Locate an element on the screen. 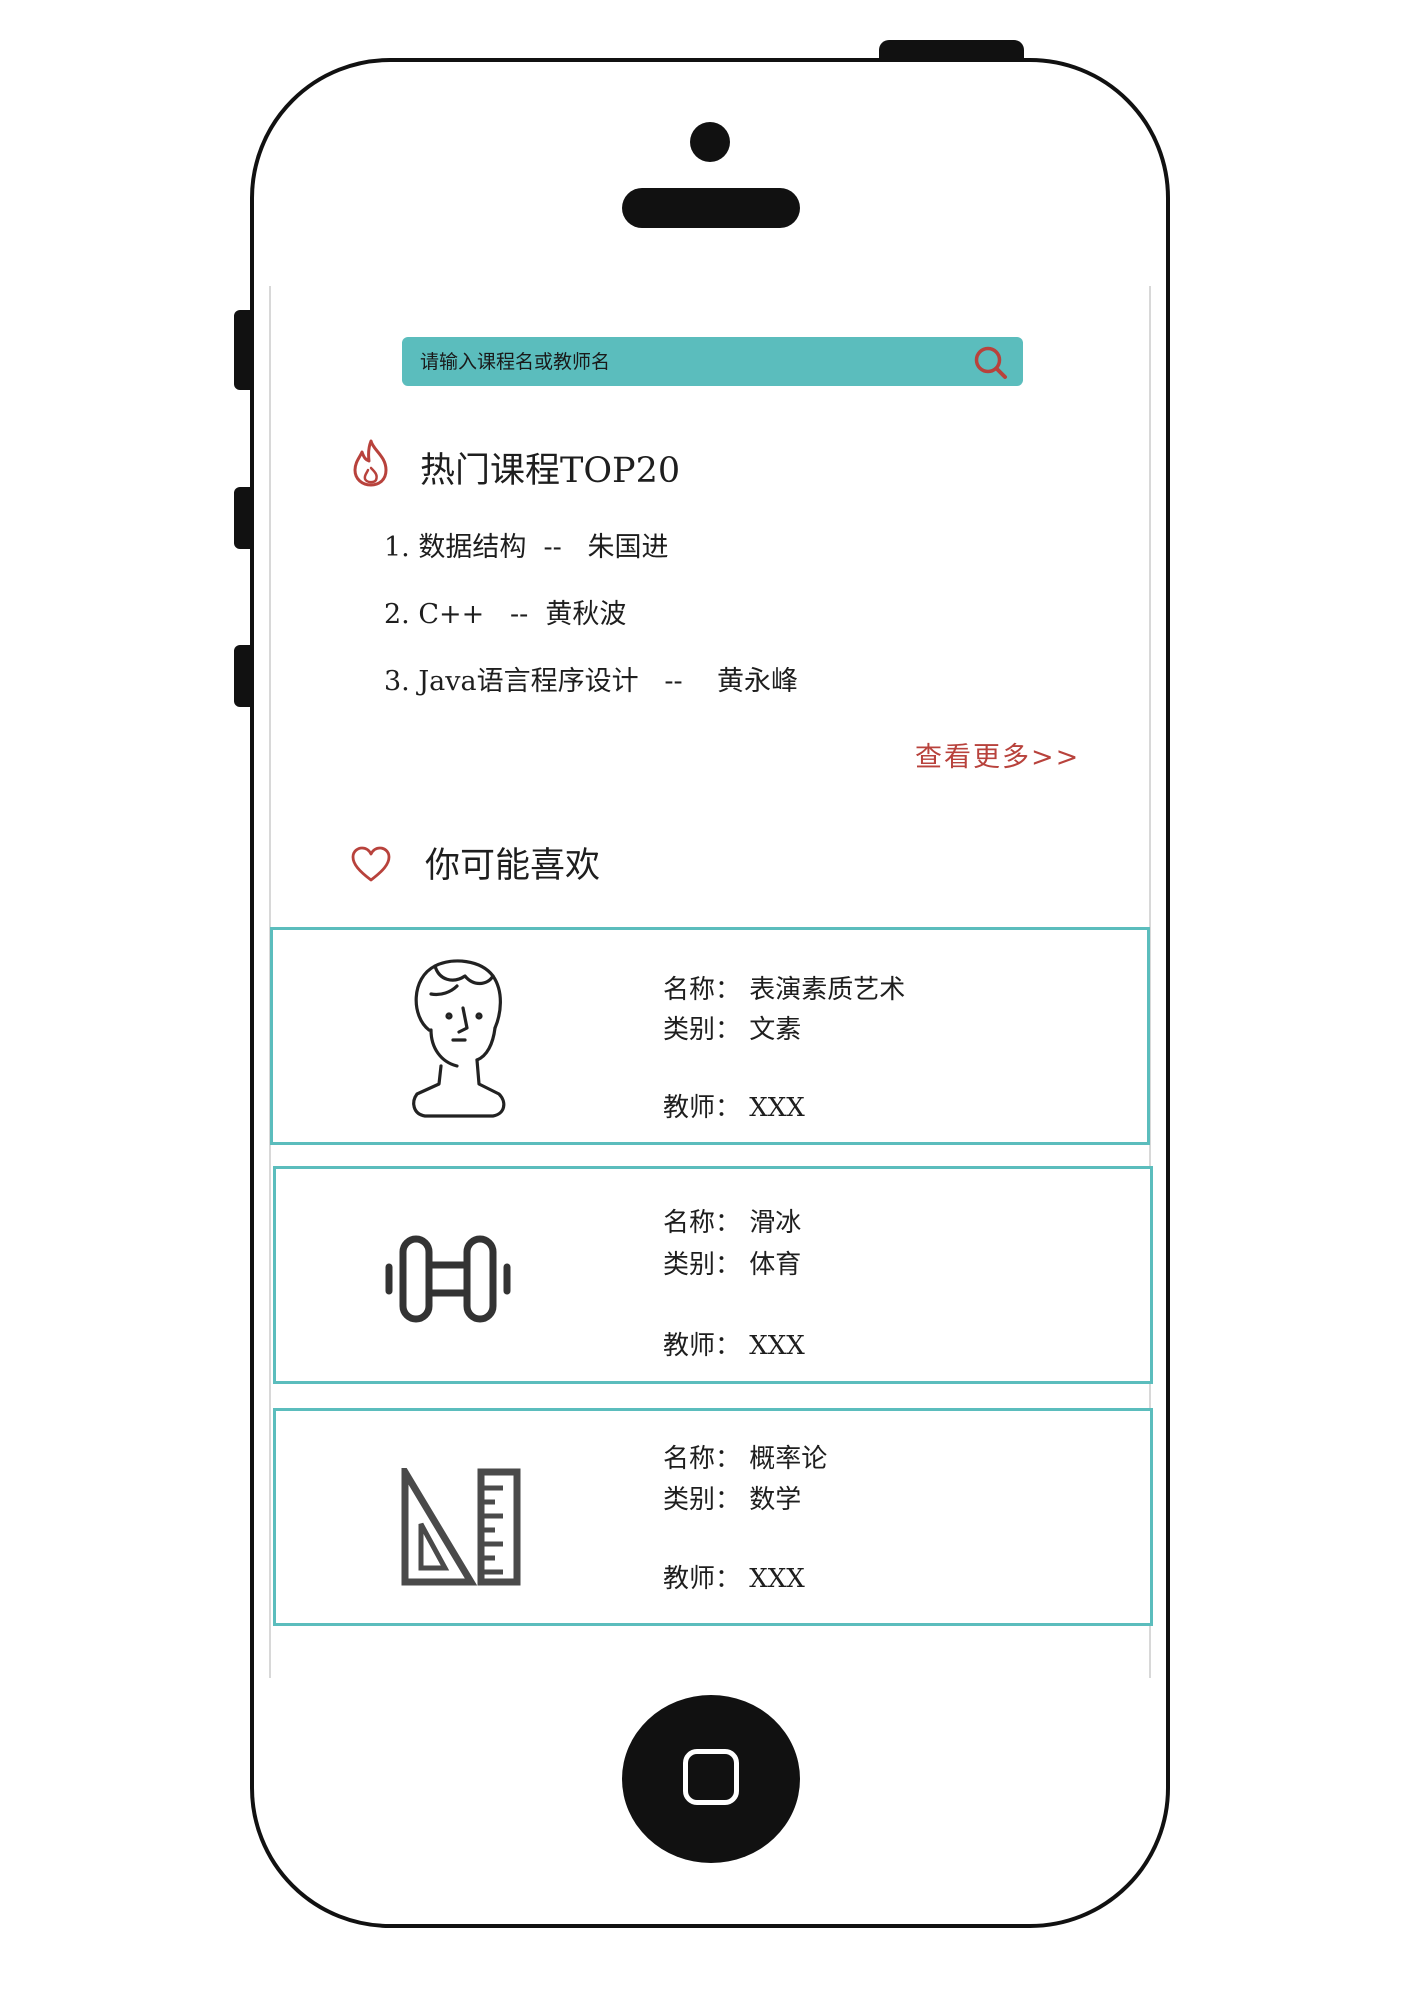  heart-icon is located at coordinates (371, 864).